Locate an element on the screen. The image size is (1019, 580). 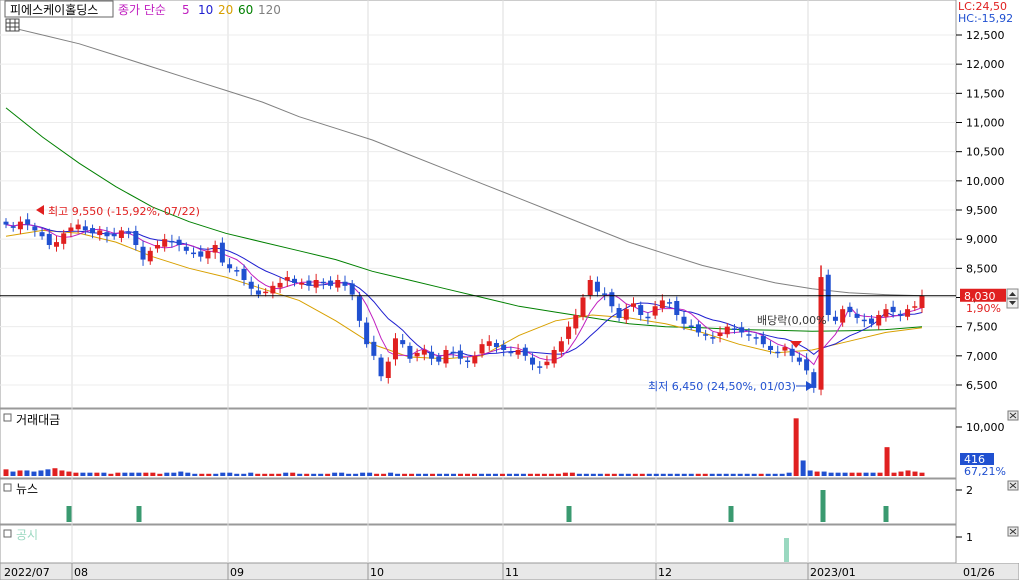
volume-panel-close-icon is located at coordinates (1013, 415).